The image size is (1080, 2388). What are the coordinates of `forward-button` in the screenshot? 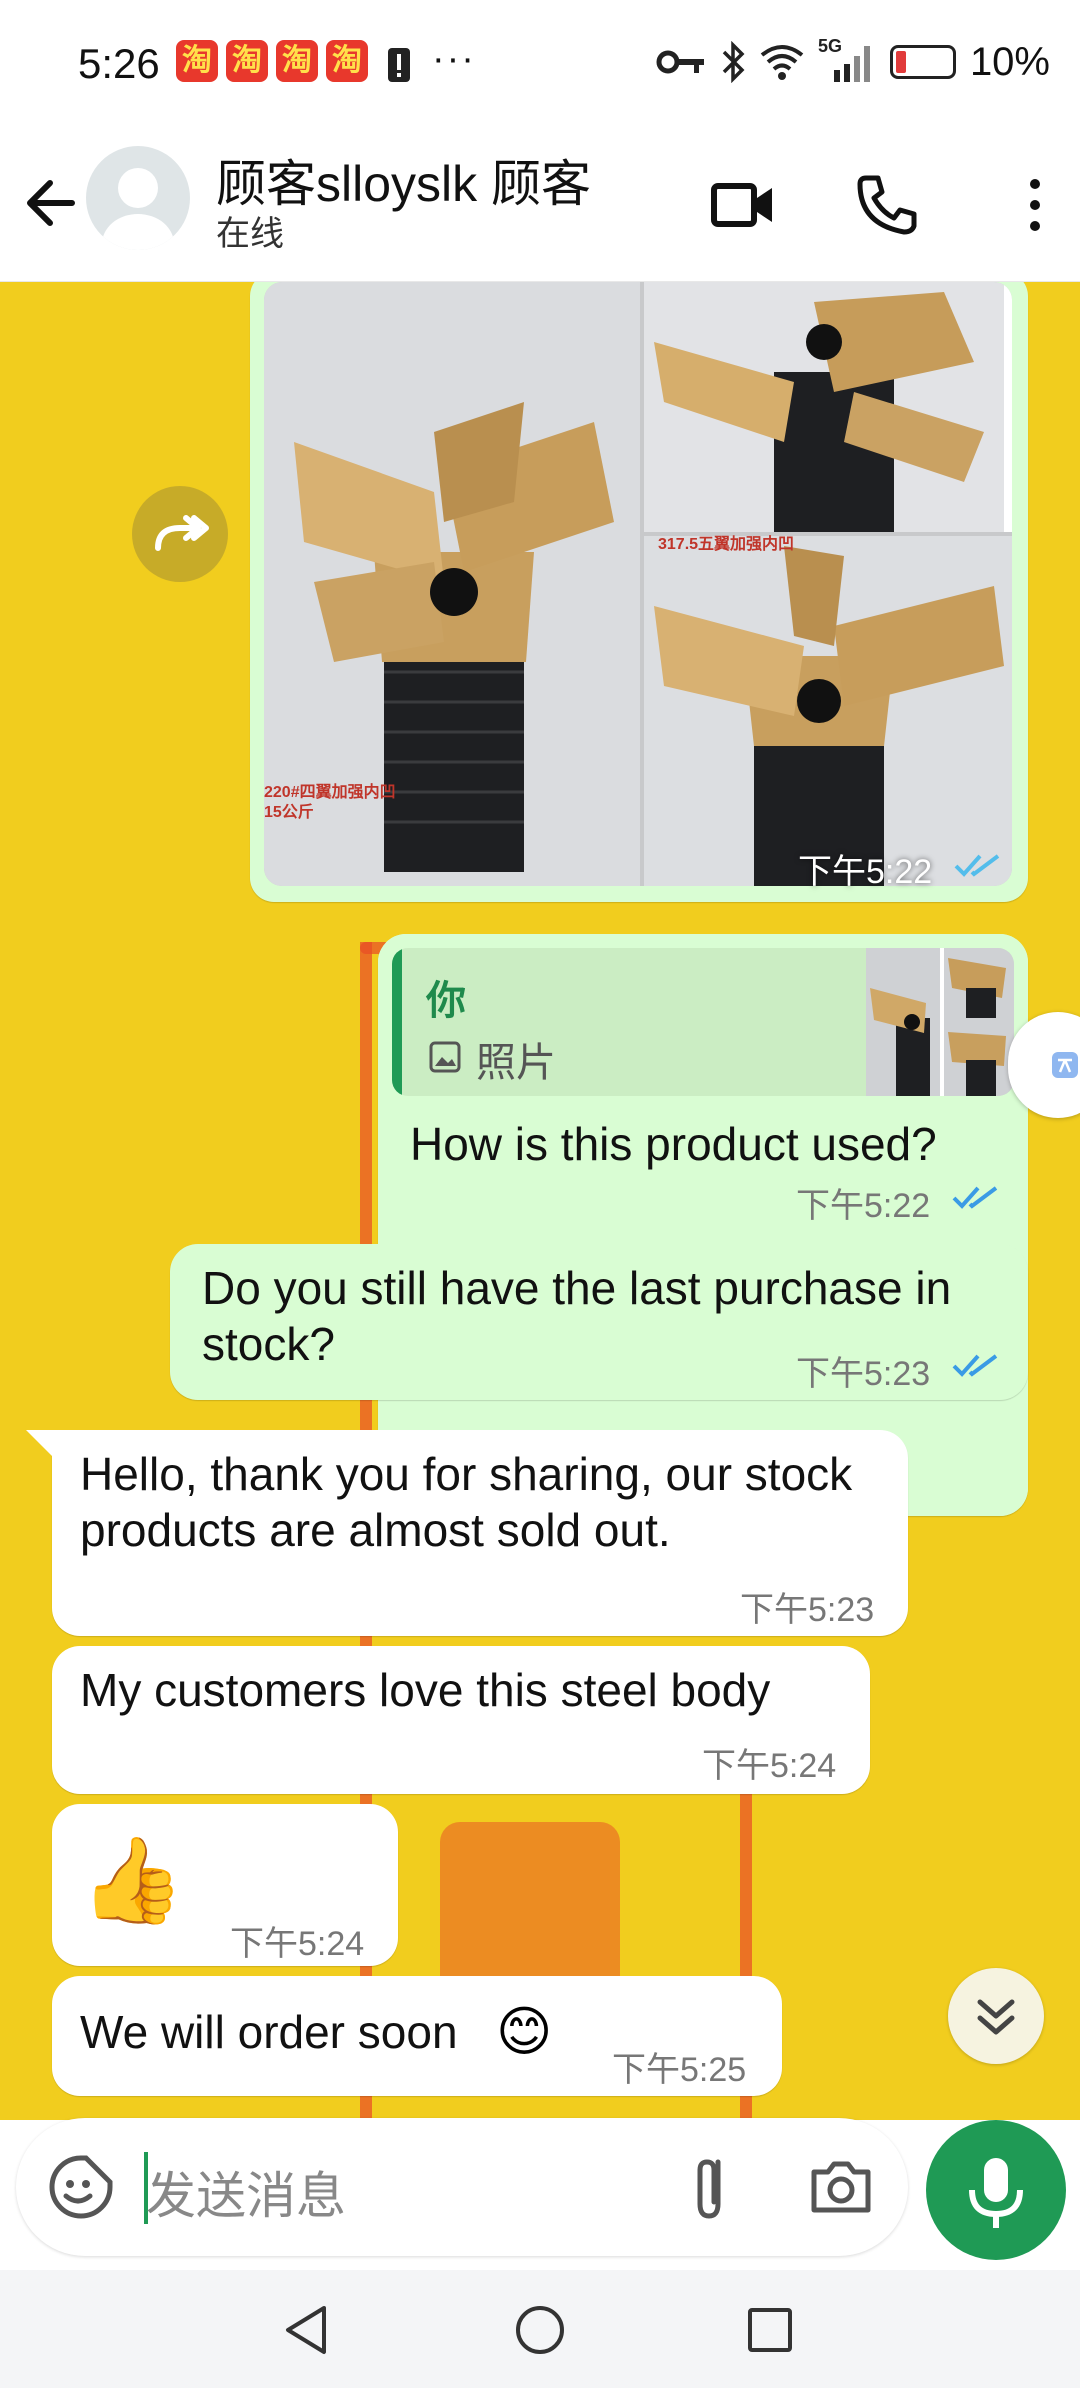 It's located at (180, 534).